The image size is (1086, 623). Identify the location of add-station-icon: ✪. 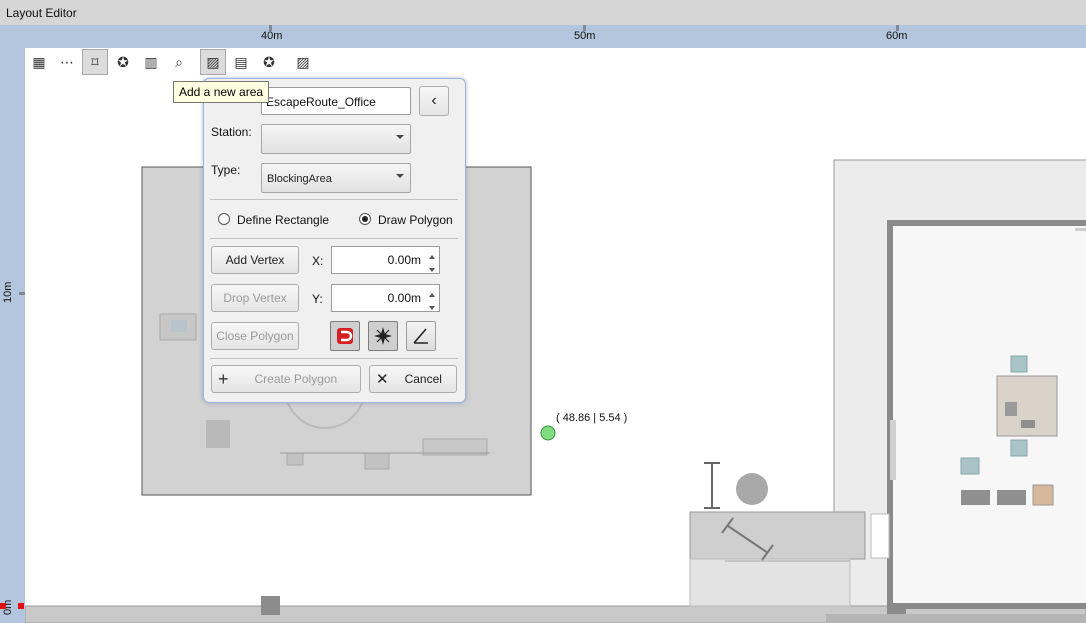
(123, 61).